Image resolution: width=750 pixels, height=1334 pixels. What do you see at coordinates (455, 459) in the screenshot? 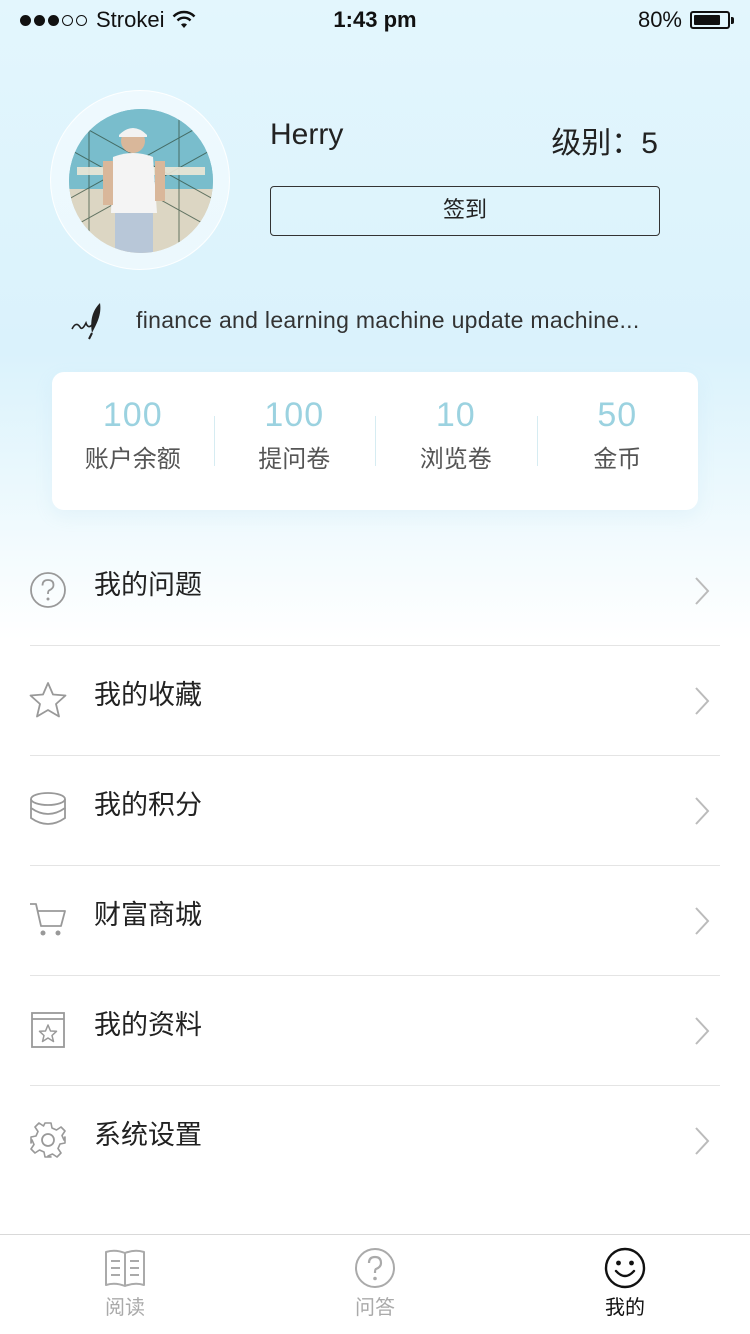
I see `stat-label: 浏览卷` at bounding box center [455, 459].